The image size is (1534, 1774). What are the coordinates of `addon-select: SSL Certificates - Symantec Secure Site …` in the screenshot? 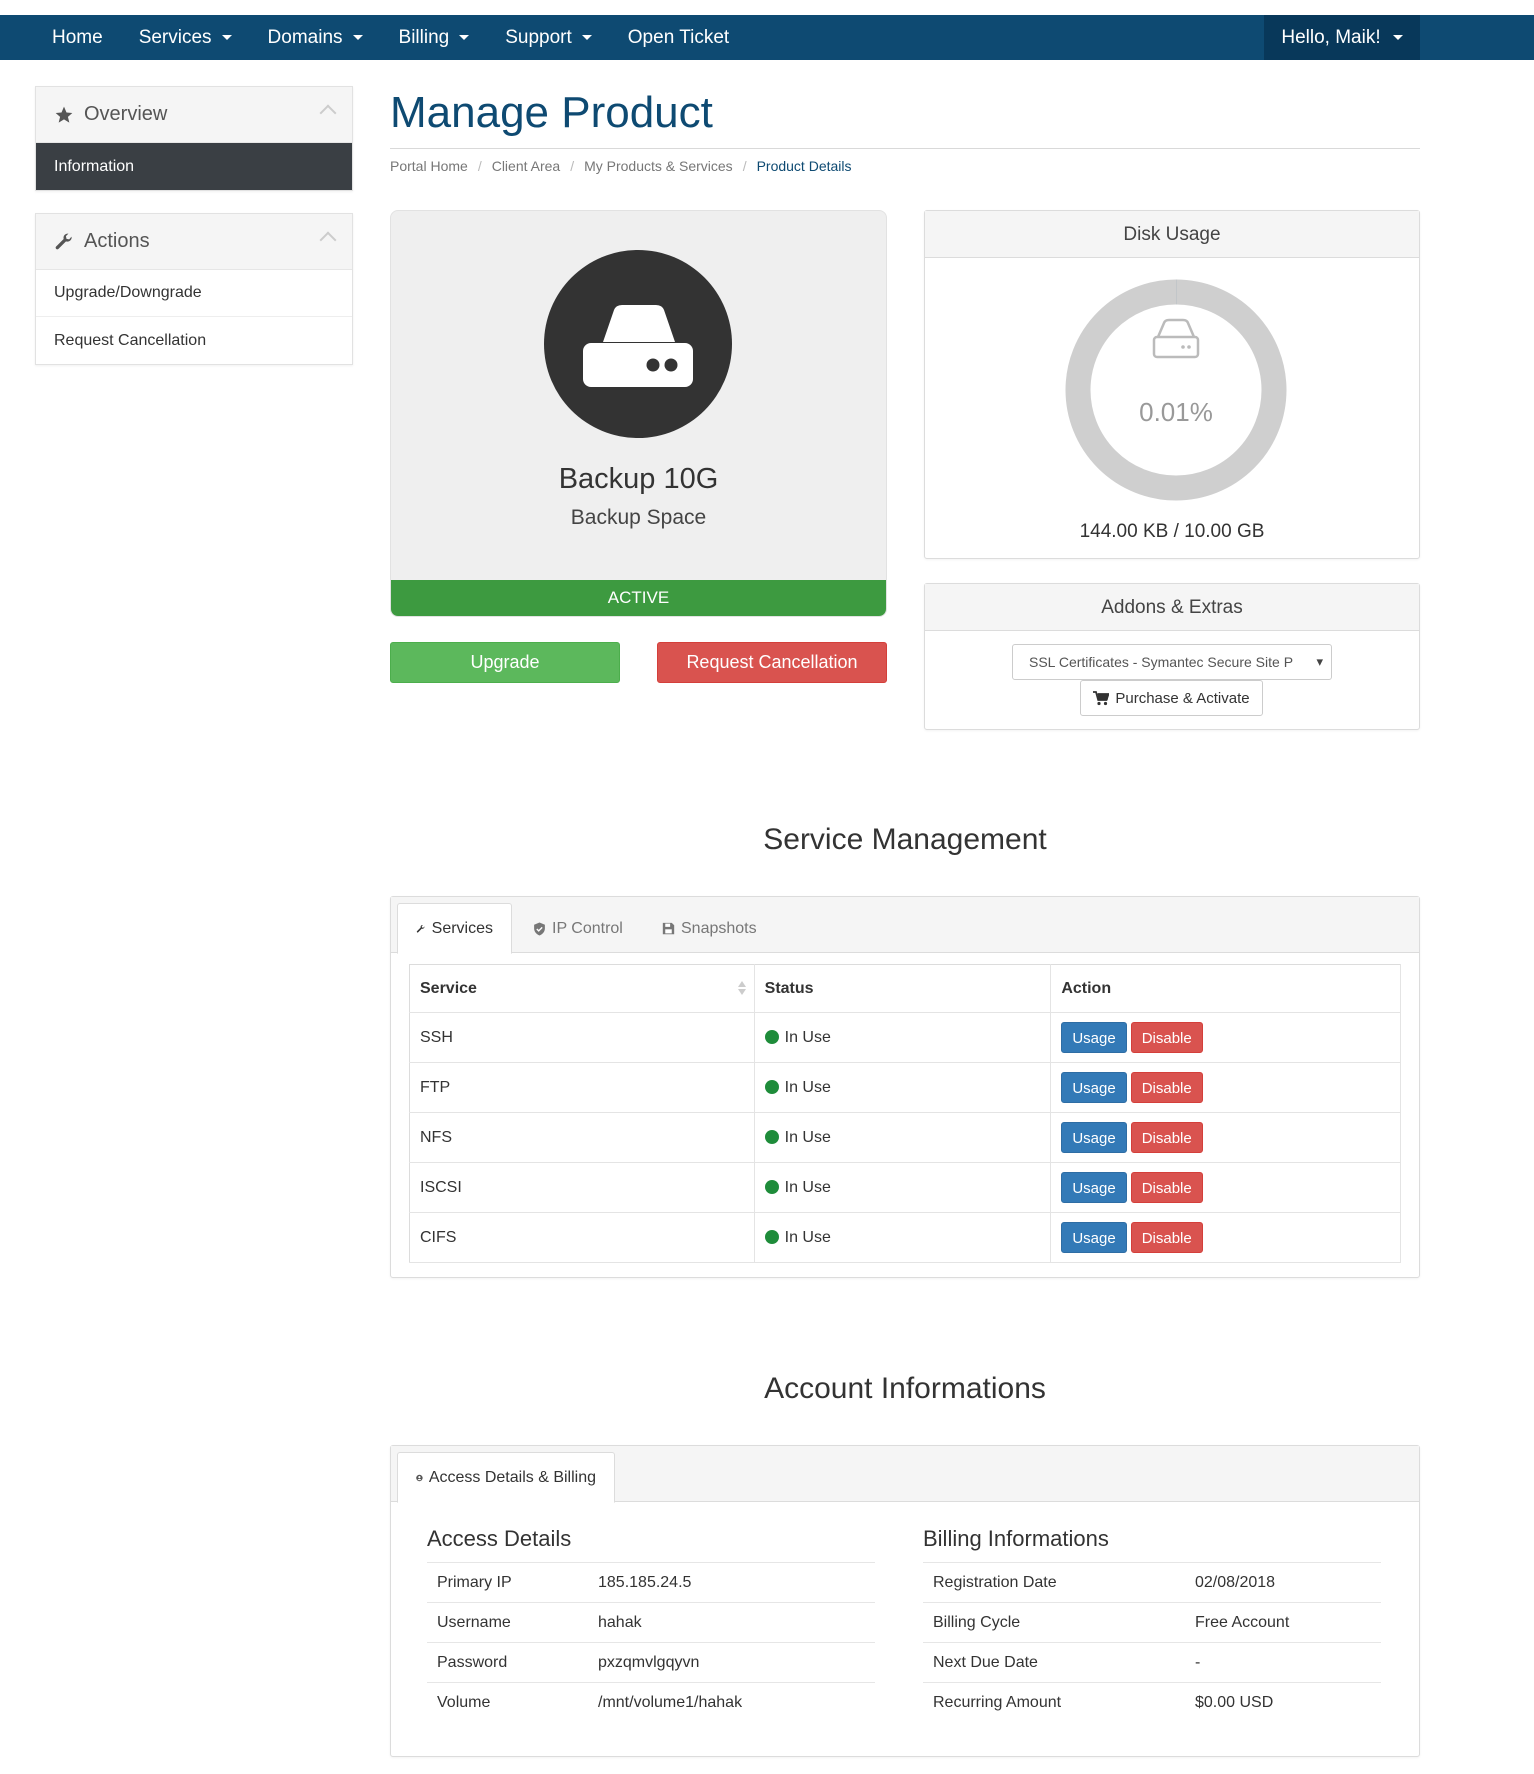 It's located at (1172, 662).